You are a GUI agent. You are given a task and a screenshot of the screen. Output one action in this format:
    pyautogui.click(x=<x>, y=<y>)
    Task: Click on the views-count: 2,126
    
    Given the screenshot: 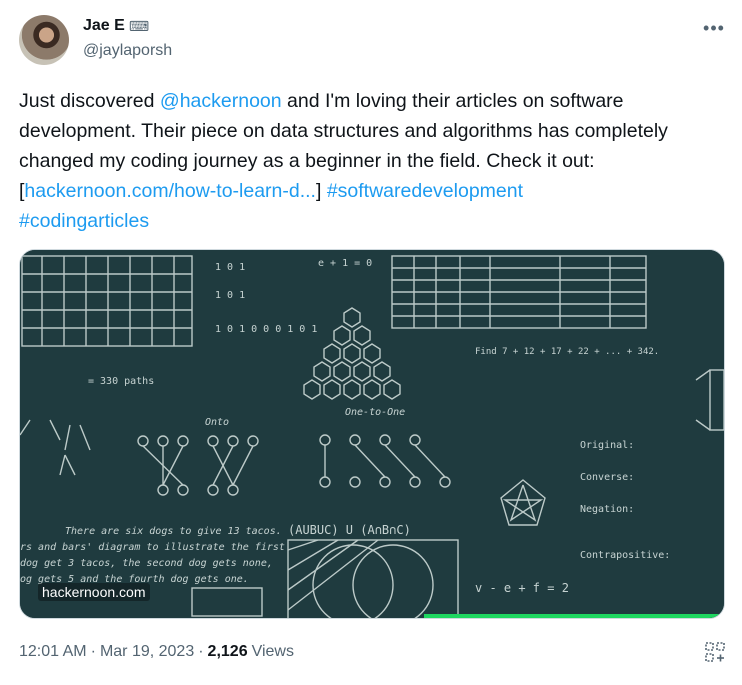 What is the action you would take?
    pyautogui.click(x=227, y=651)
    